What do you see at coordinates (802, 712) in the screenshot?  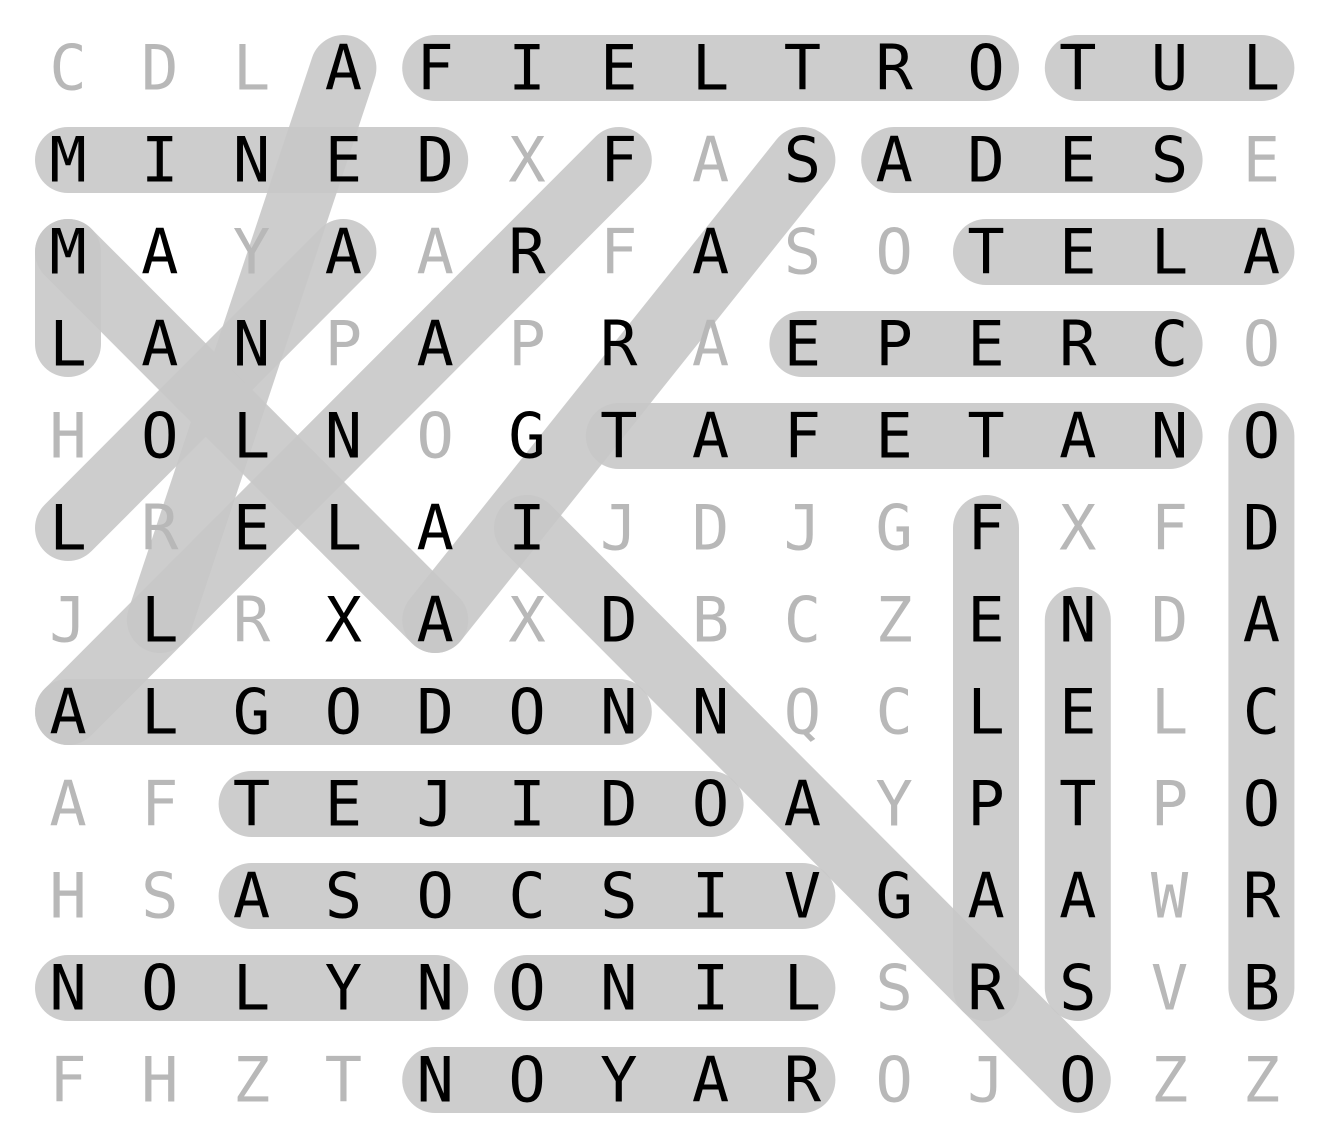 I see `grid-letter: Q` at bounding box center [802, 712].